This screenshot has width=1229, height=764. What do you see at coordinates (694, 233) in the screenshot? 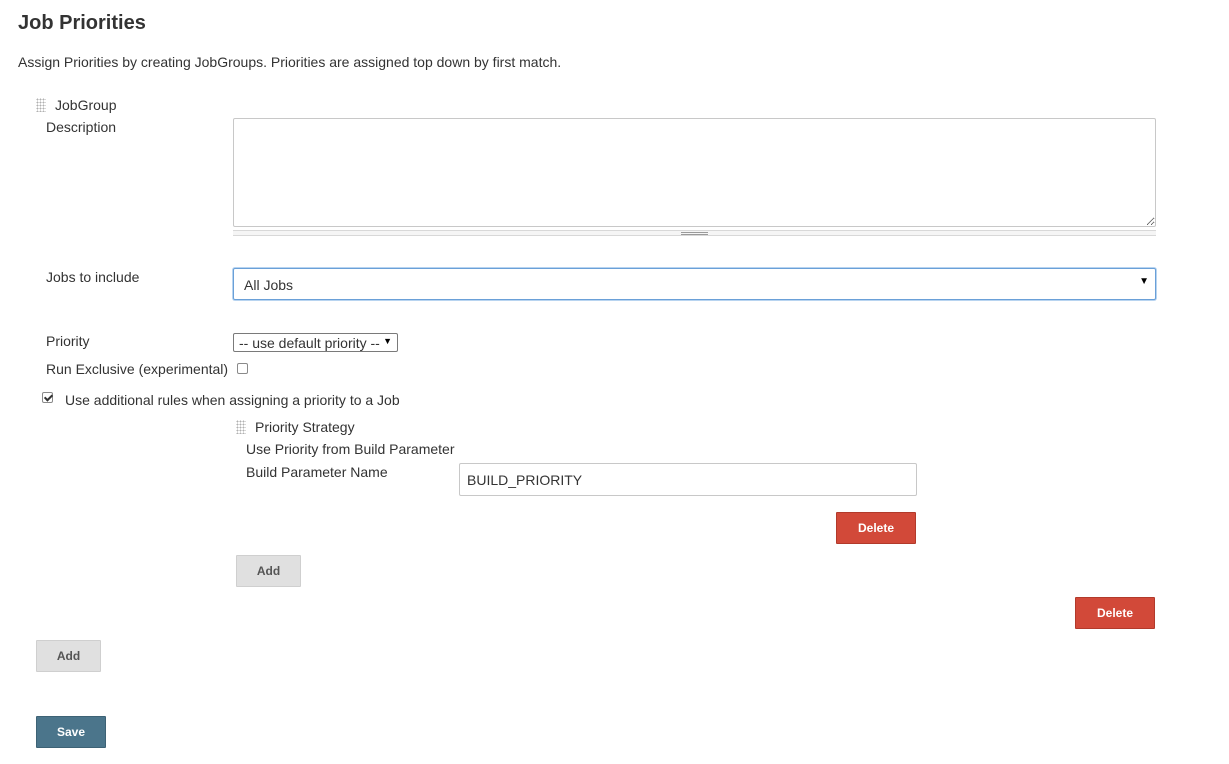
I see `resize-grip-icon` at bounding box center [694, 233].